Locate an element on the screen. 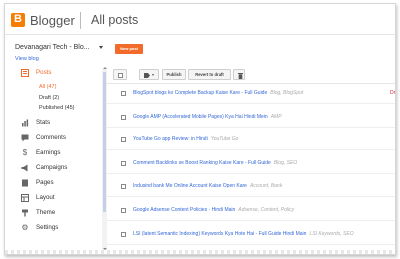  sidebar-item-label: Theme is located at coordinates (46, 212).